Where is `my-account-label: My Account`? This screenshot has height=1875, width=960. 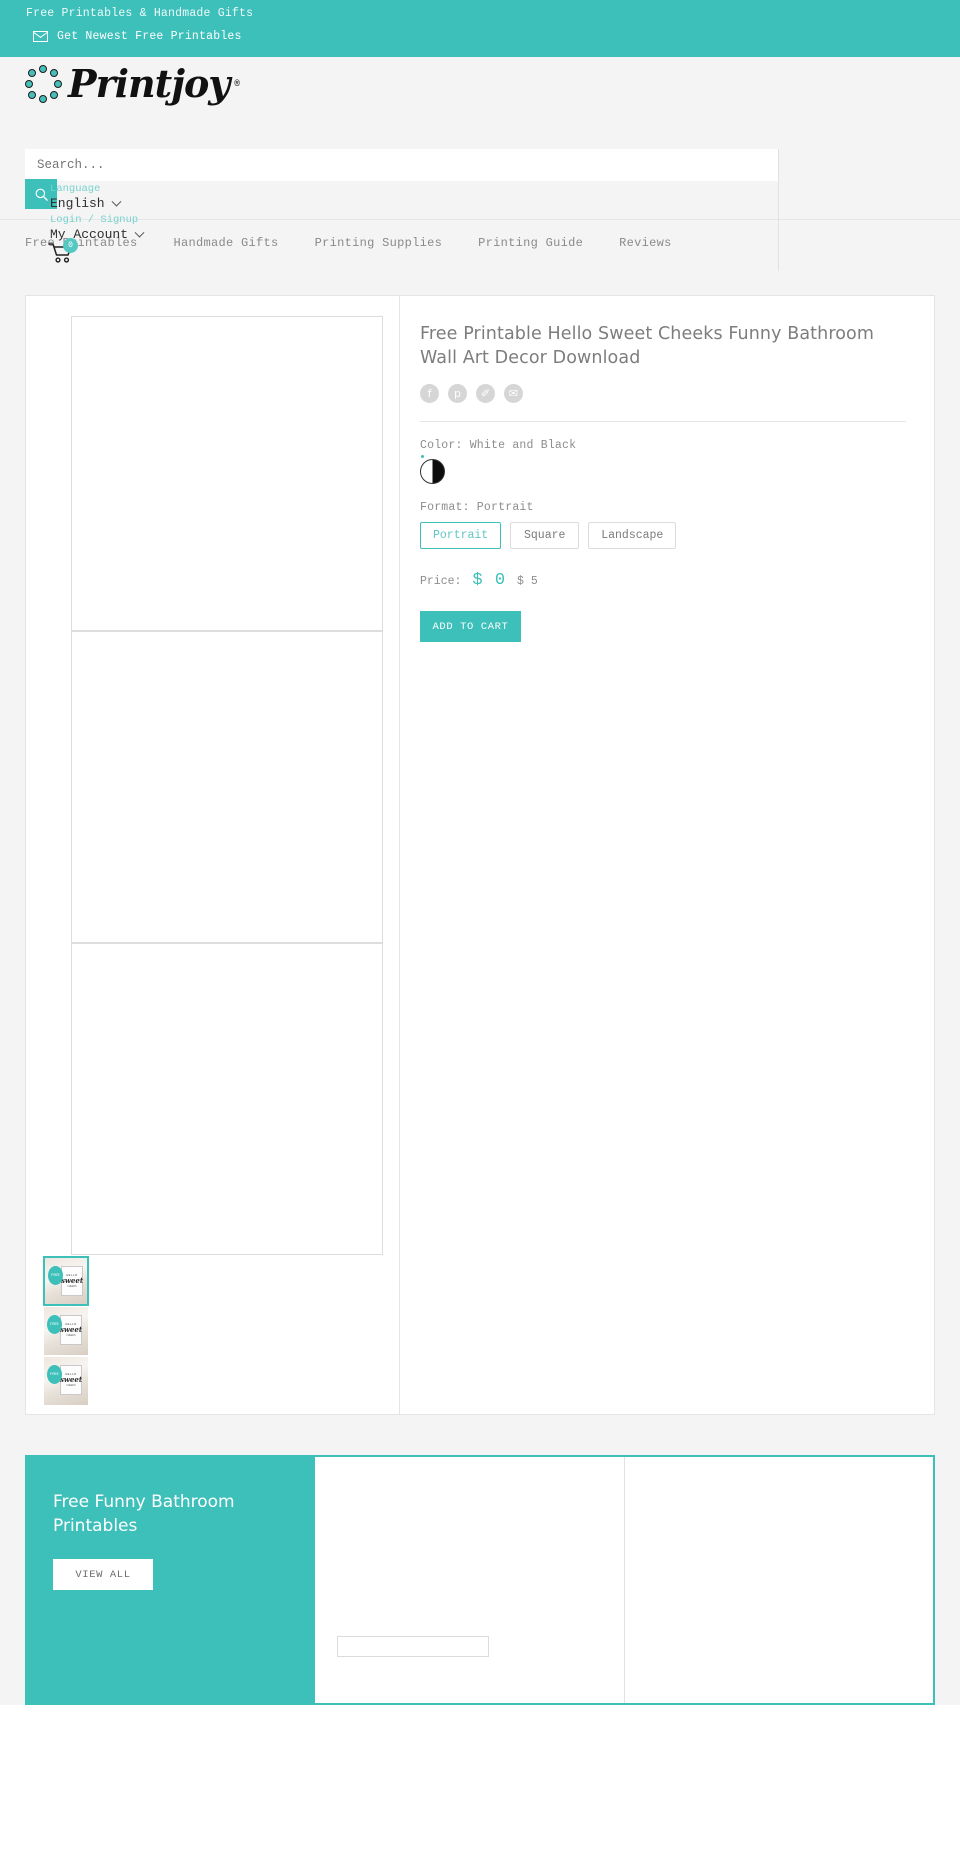 my-account-label: My Account is located at coordinates (89, 234).